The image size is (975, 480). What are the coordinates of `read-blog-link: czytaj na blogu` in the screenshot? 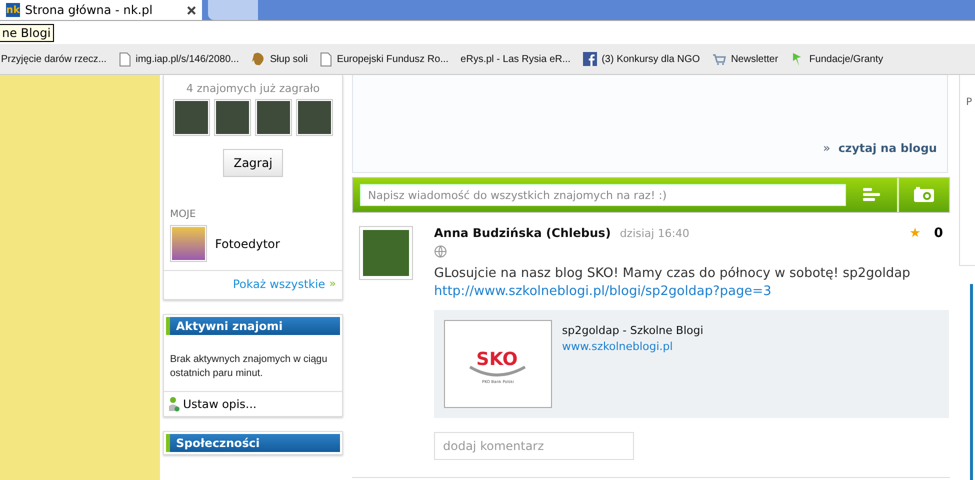 It's located at (887, 148).